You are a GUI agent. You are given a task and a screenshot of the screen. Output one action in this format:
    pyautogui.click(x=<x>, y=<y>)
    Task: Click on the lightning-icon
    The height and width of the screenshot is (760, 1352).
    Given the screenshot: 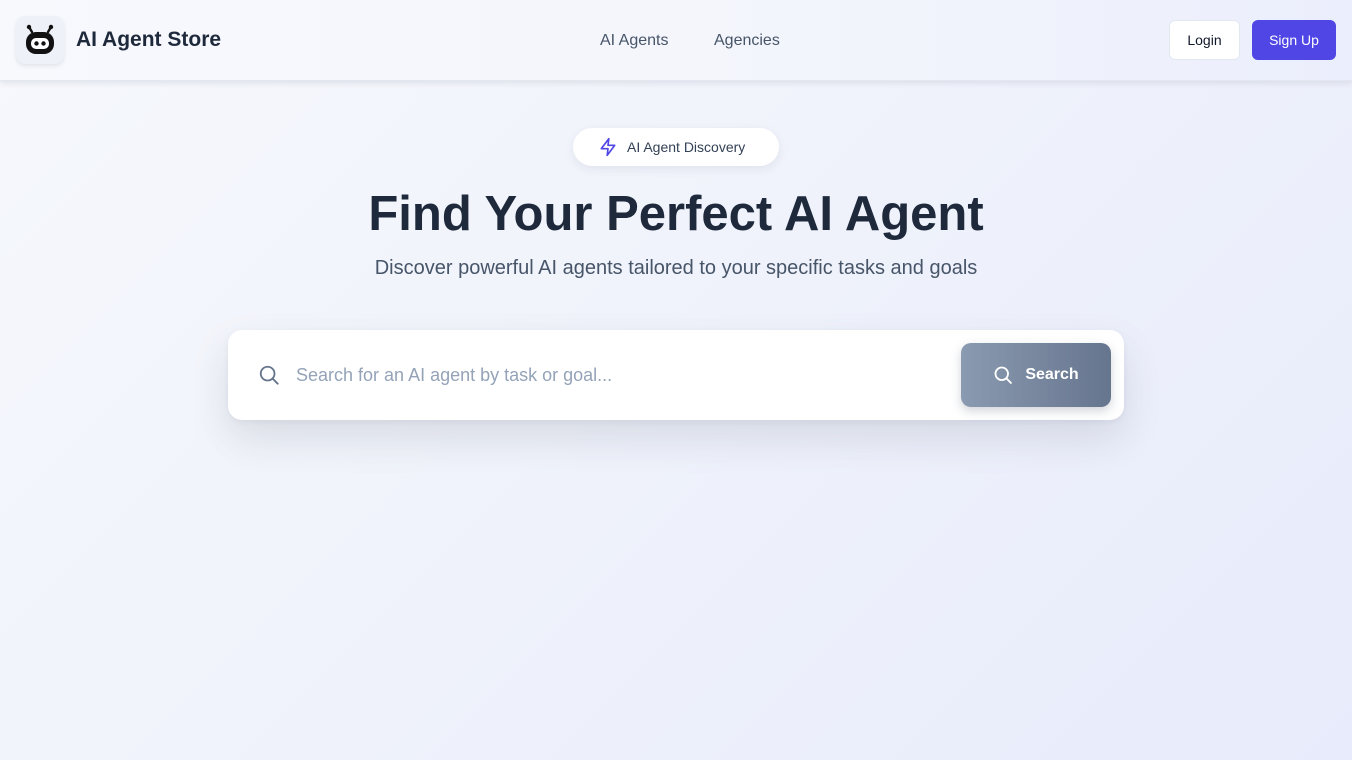 What is the action you would take?
    pyautogui.click(x=608, y=147)
    